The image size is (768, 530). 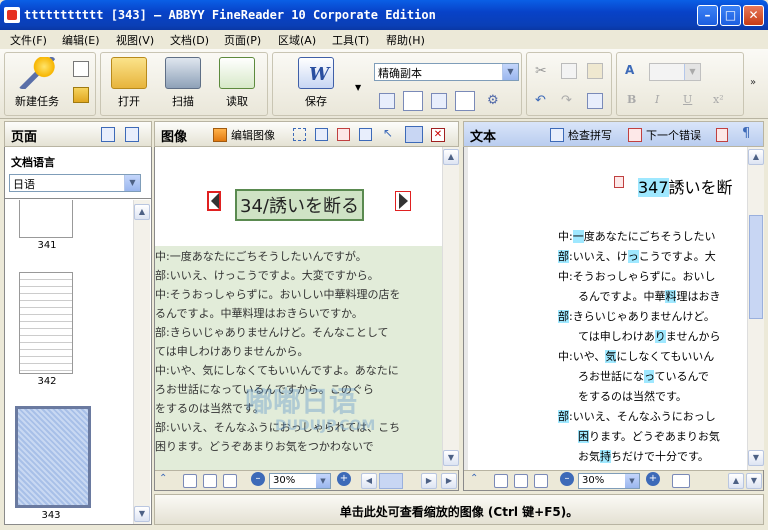 I want to click on clipboard-icon, so click(x=595, y=101).